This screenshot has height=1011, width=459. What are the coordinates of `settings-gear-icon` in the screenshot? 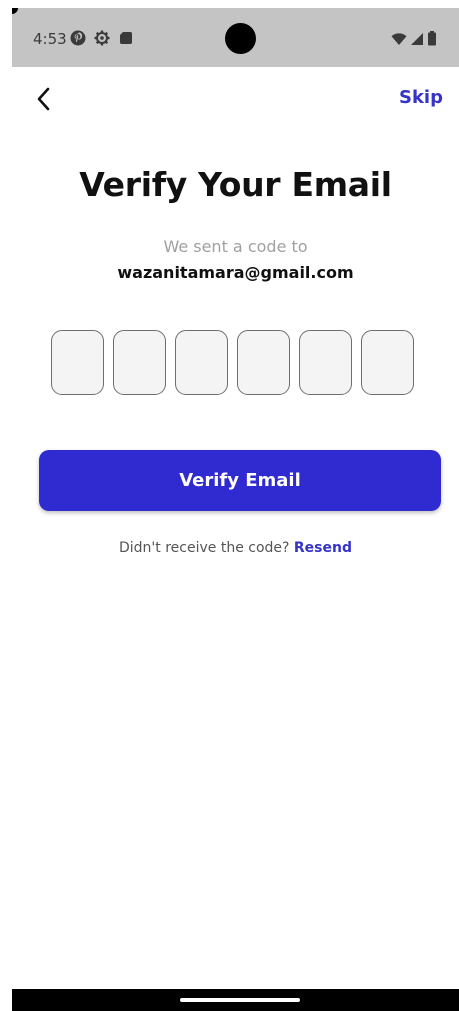 It's located at (102, 38).